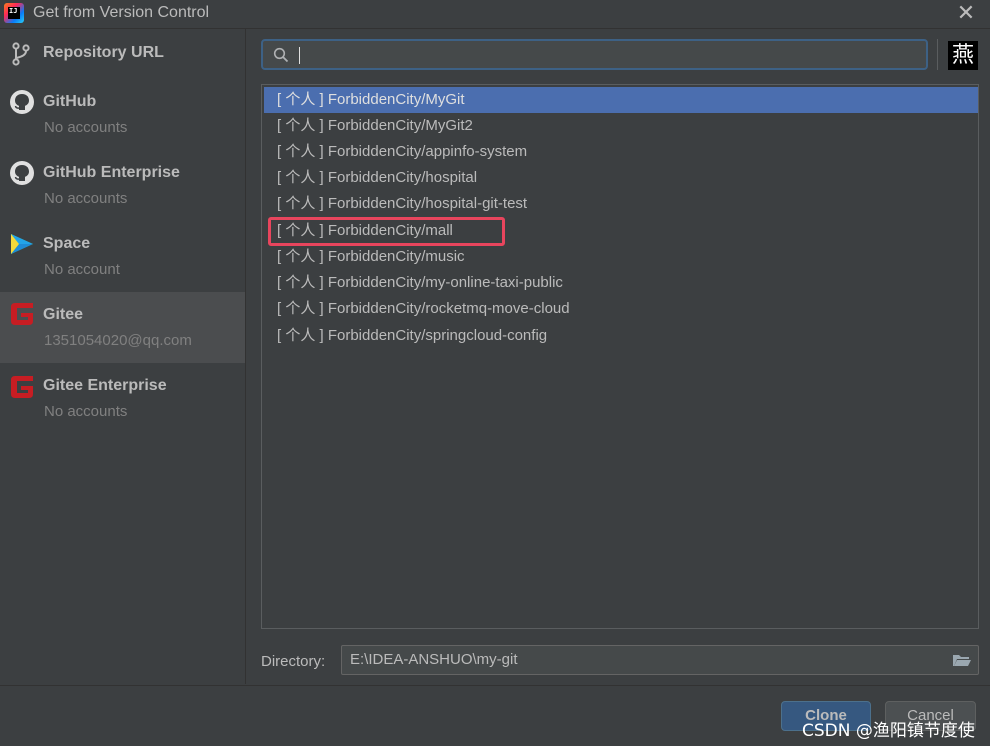  What do you see at coordinates (122, 114) in the screenshot?
I see `sidebar-item-github: GitHub No accounts` at bounding box center [122, 114].